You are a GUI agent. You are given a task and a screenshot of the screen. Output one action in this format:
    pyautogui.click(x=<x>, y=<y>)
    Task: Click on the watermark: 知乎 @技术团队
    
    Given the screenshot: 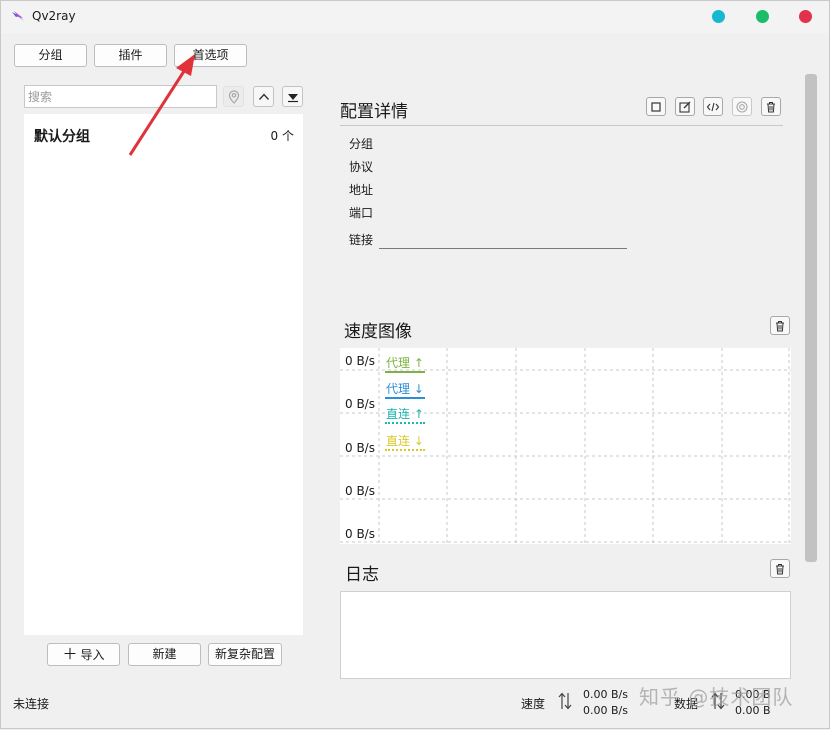 What is the action you would take?
    pyautogui.click(x=716, y=697)
    